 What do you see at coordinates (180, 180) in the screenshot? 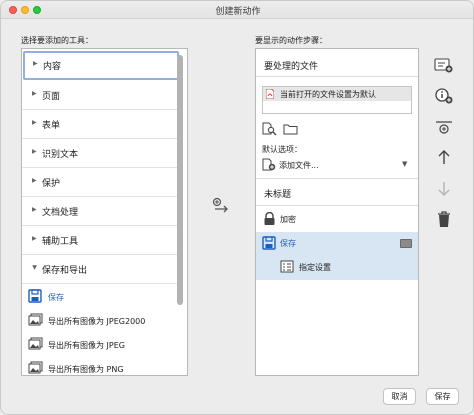
I see `tools-list-scrollbar` at bounding box center [180, 180].